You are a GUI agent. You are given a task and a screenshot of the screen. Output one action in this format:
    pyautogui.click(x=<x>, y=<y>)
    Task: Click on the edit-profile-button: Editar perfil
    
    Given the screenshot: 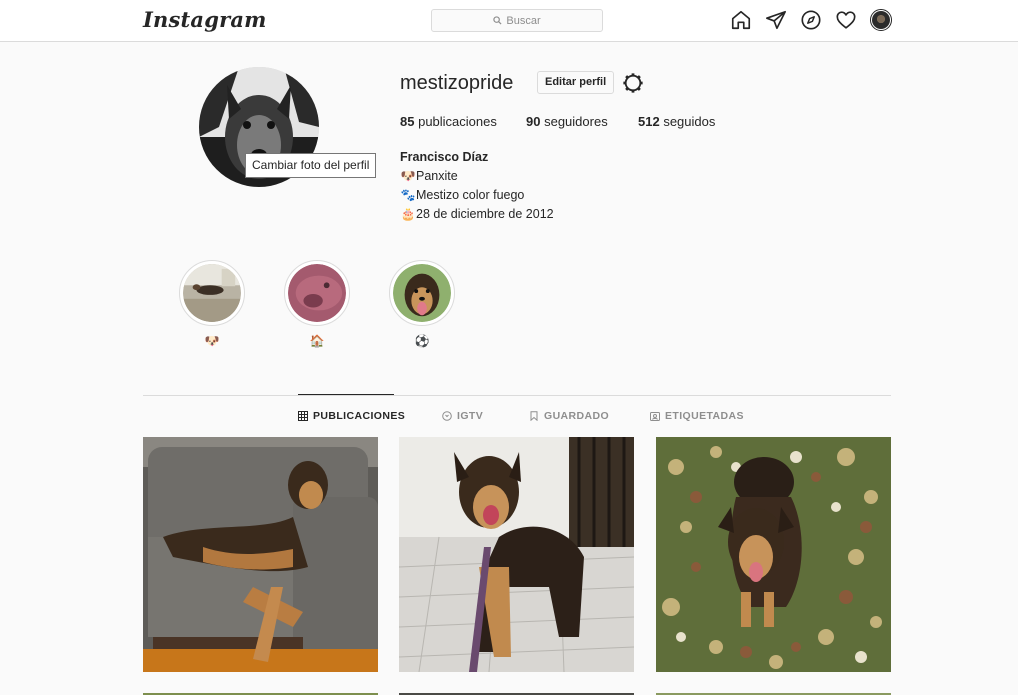 What is the action you would take?
    pyautogui.click(x=576, y=82)
    